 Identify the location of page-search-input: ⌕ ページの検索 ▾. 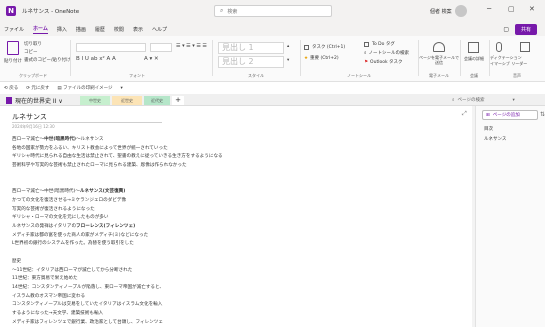
(483, 100).